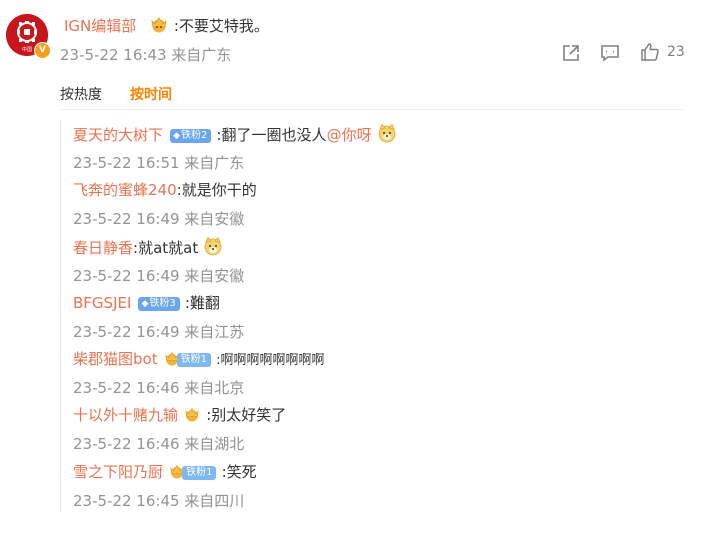 The height and width of the screenshot is (537, 707). I want to click on list-item: 夏天的大树下 ◆铁粉2 :翻了一圈也没人@你呀, so click(235, 136).